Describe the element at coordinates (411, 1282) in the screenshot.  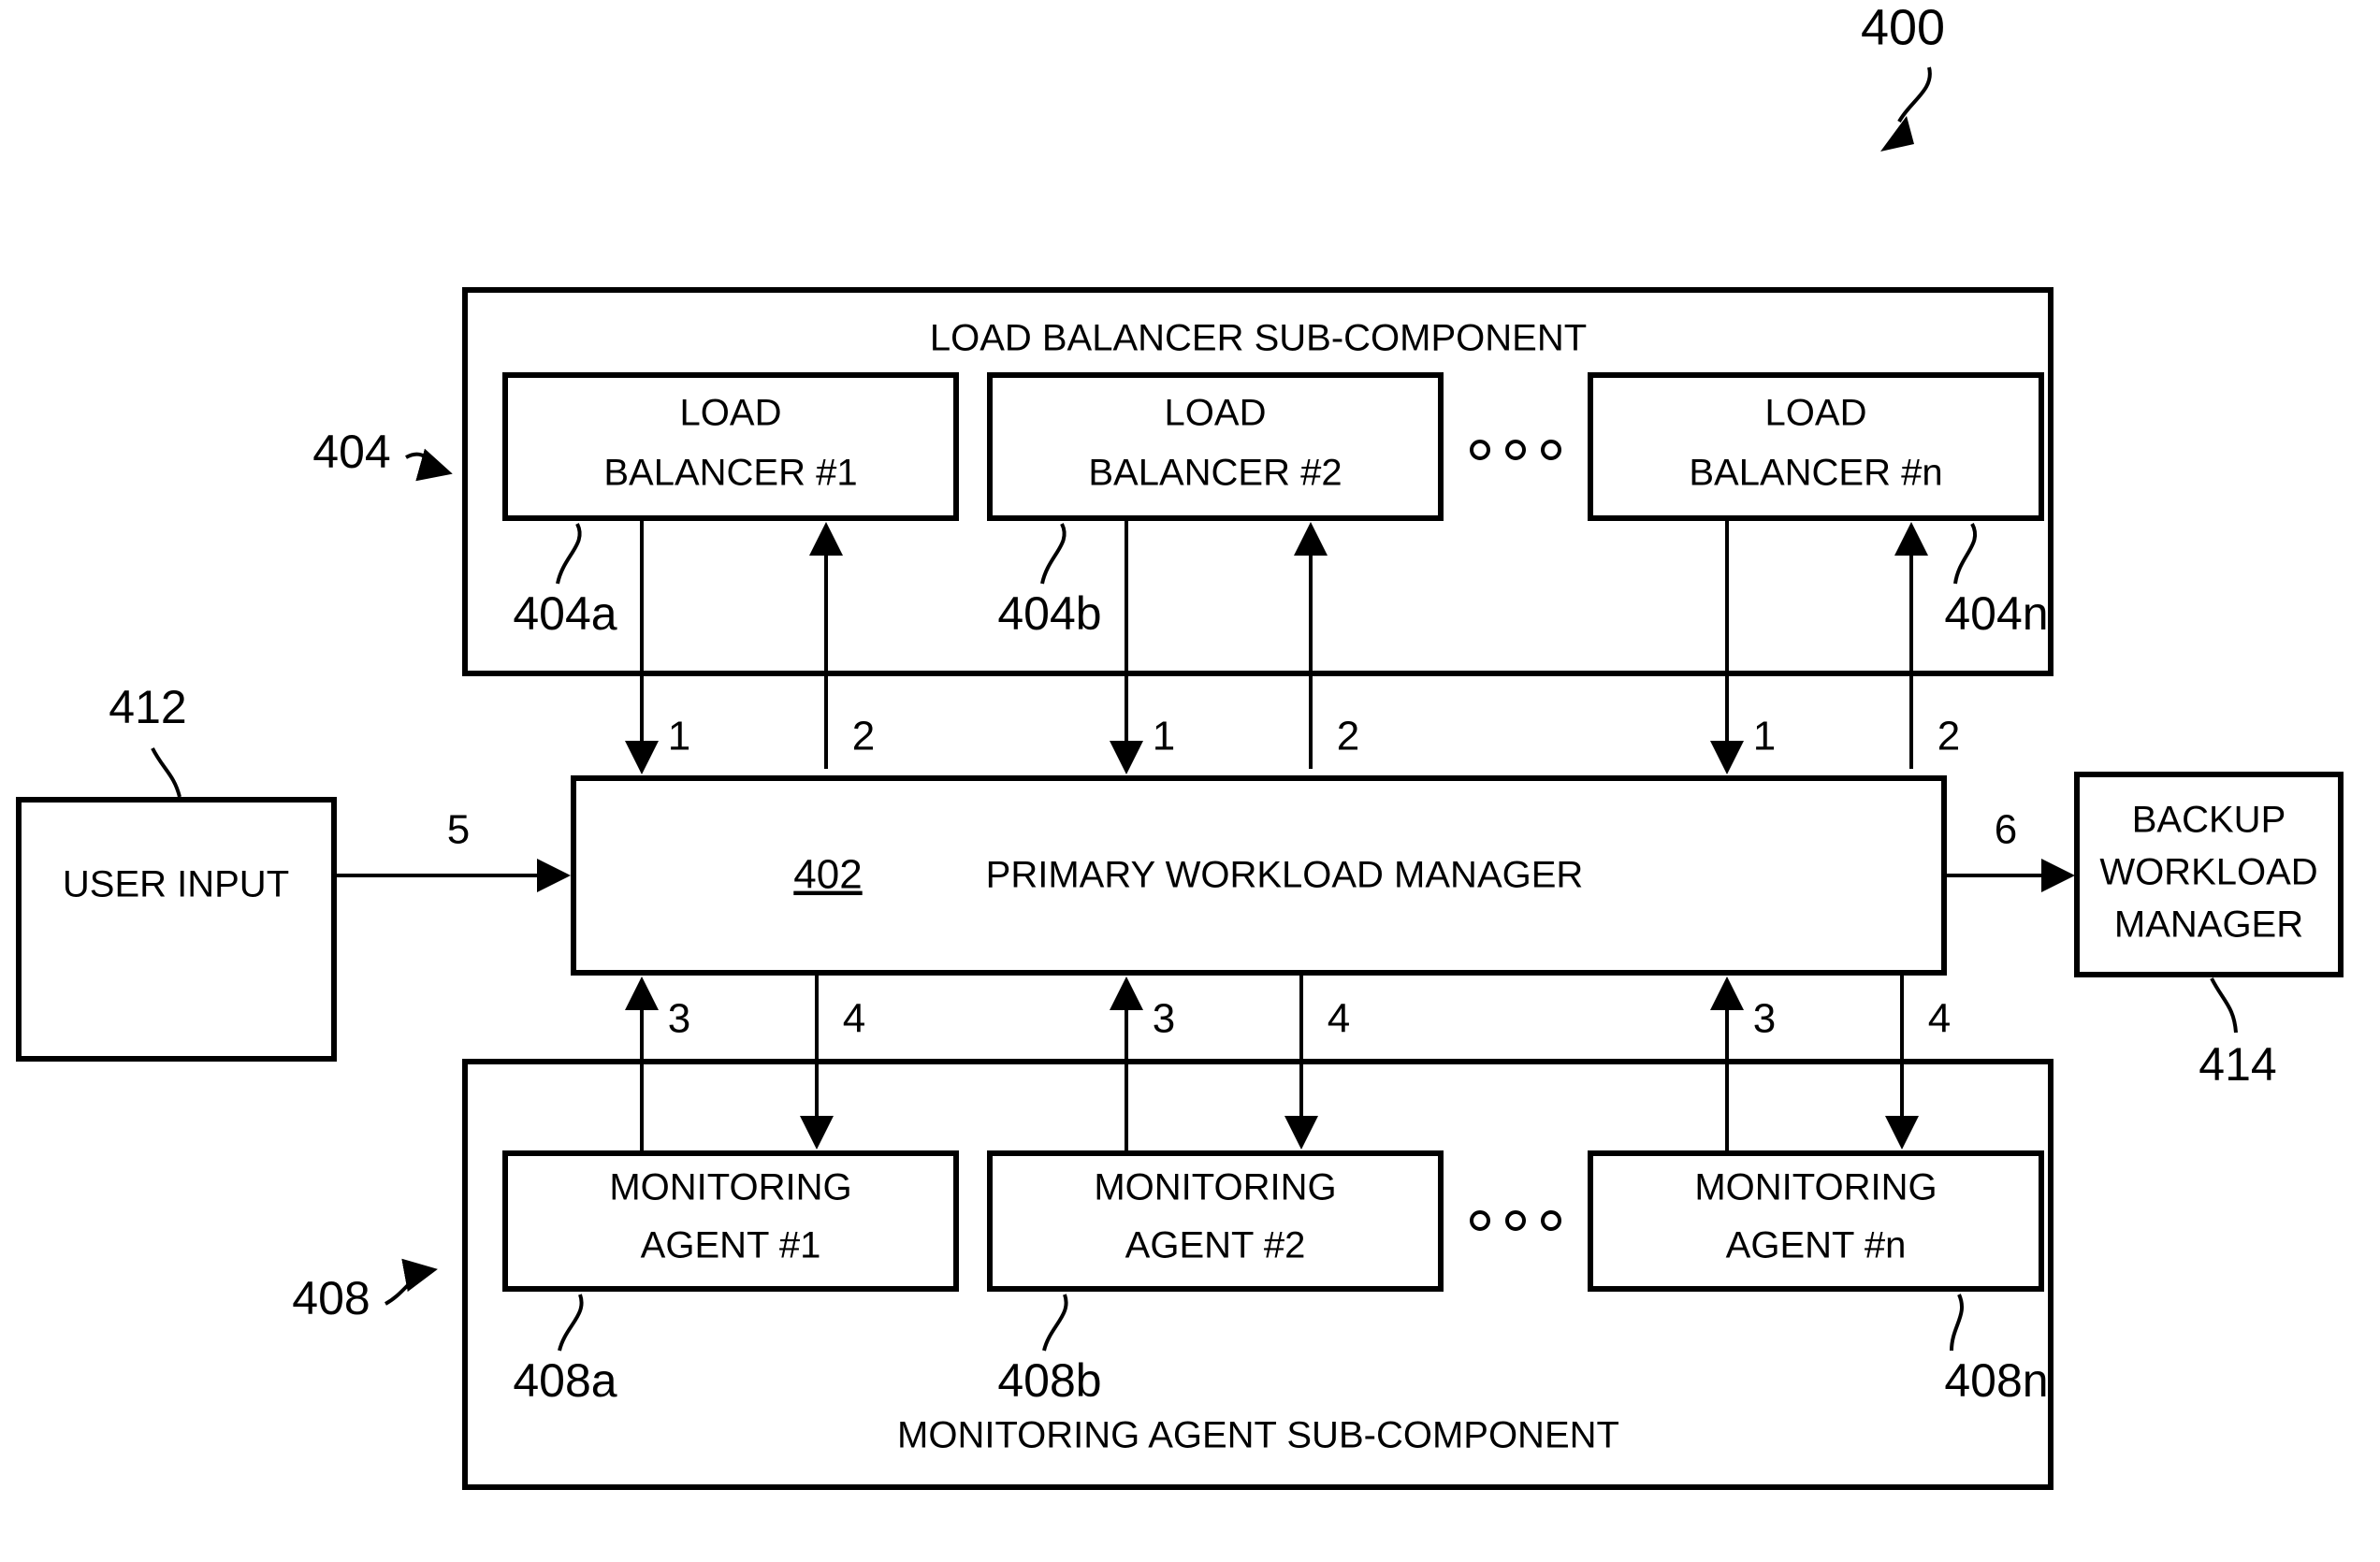
I see `ref-408-leader` at that location.